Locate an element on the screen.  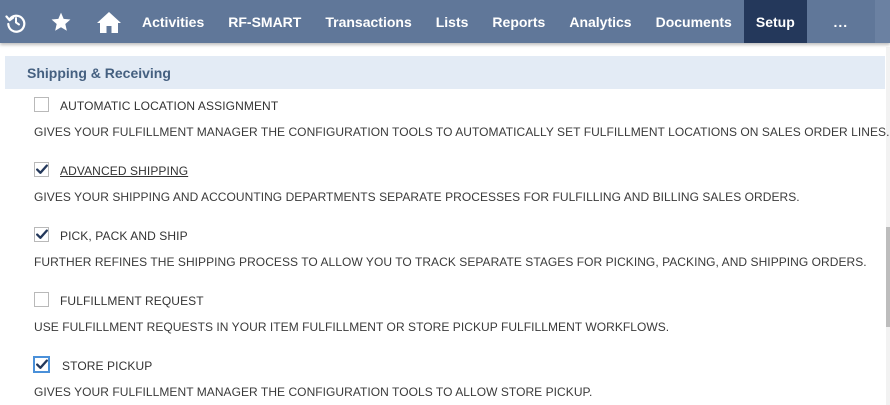
advanced-shipping-link: ADVANCED SHIPPING is located at coordinates (124, 171).